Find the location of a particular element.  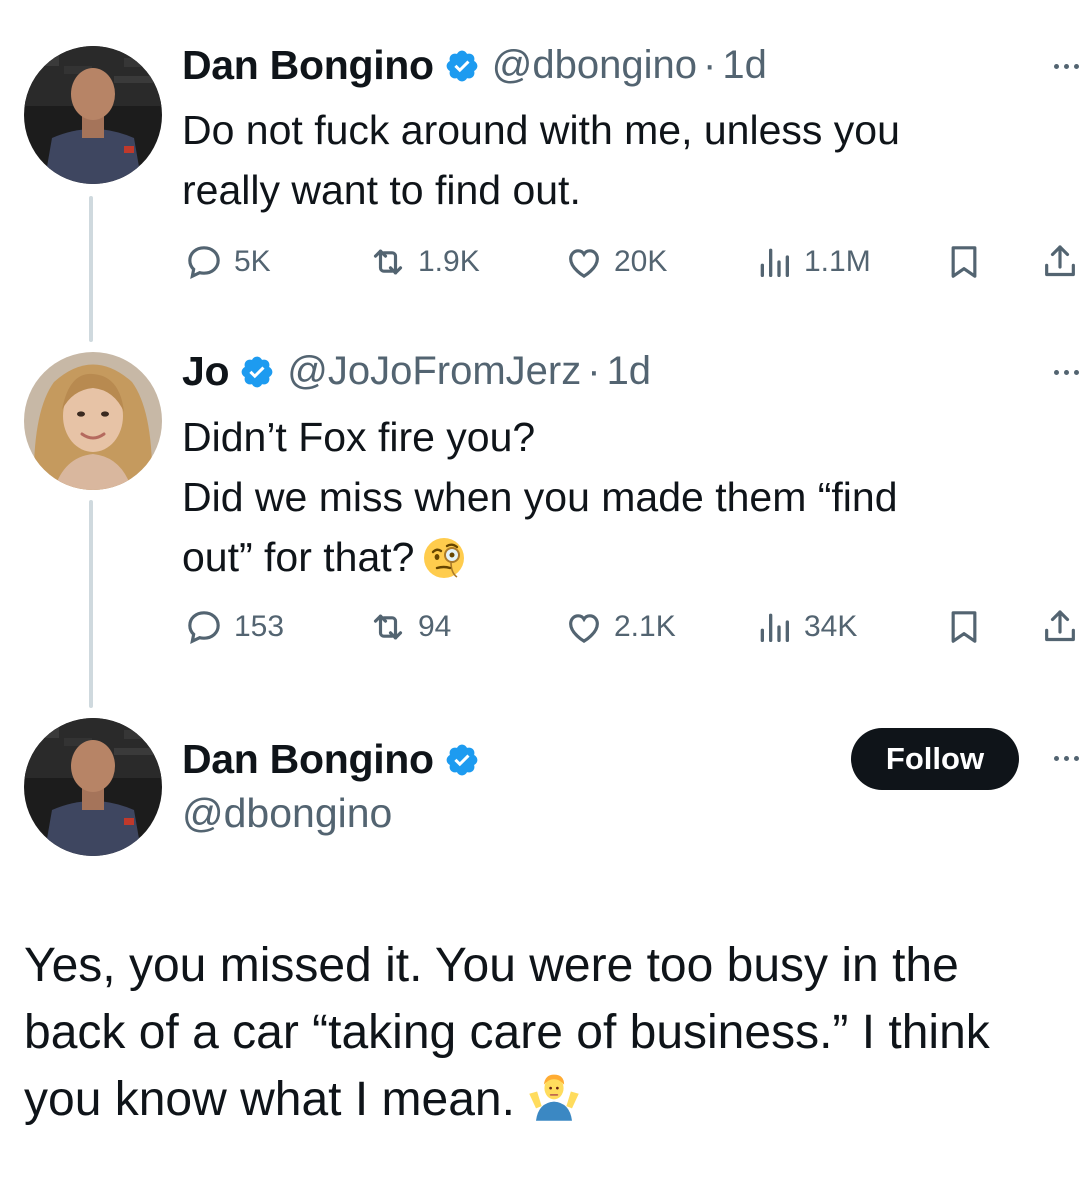

like-count: 20K is located at coordinates (641, 261).